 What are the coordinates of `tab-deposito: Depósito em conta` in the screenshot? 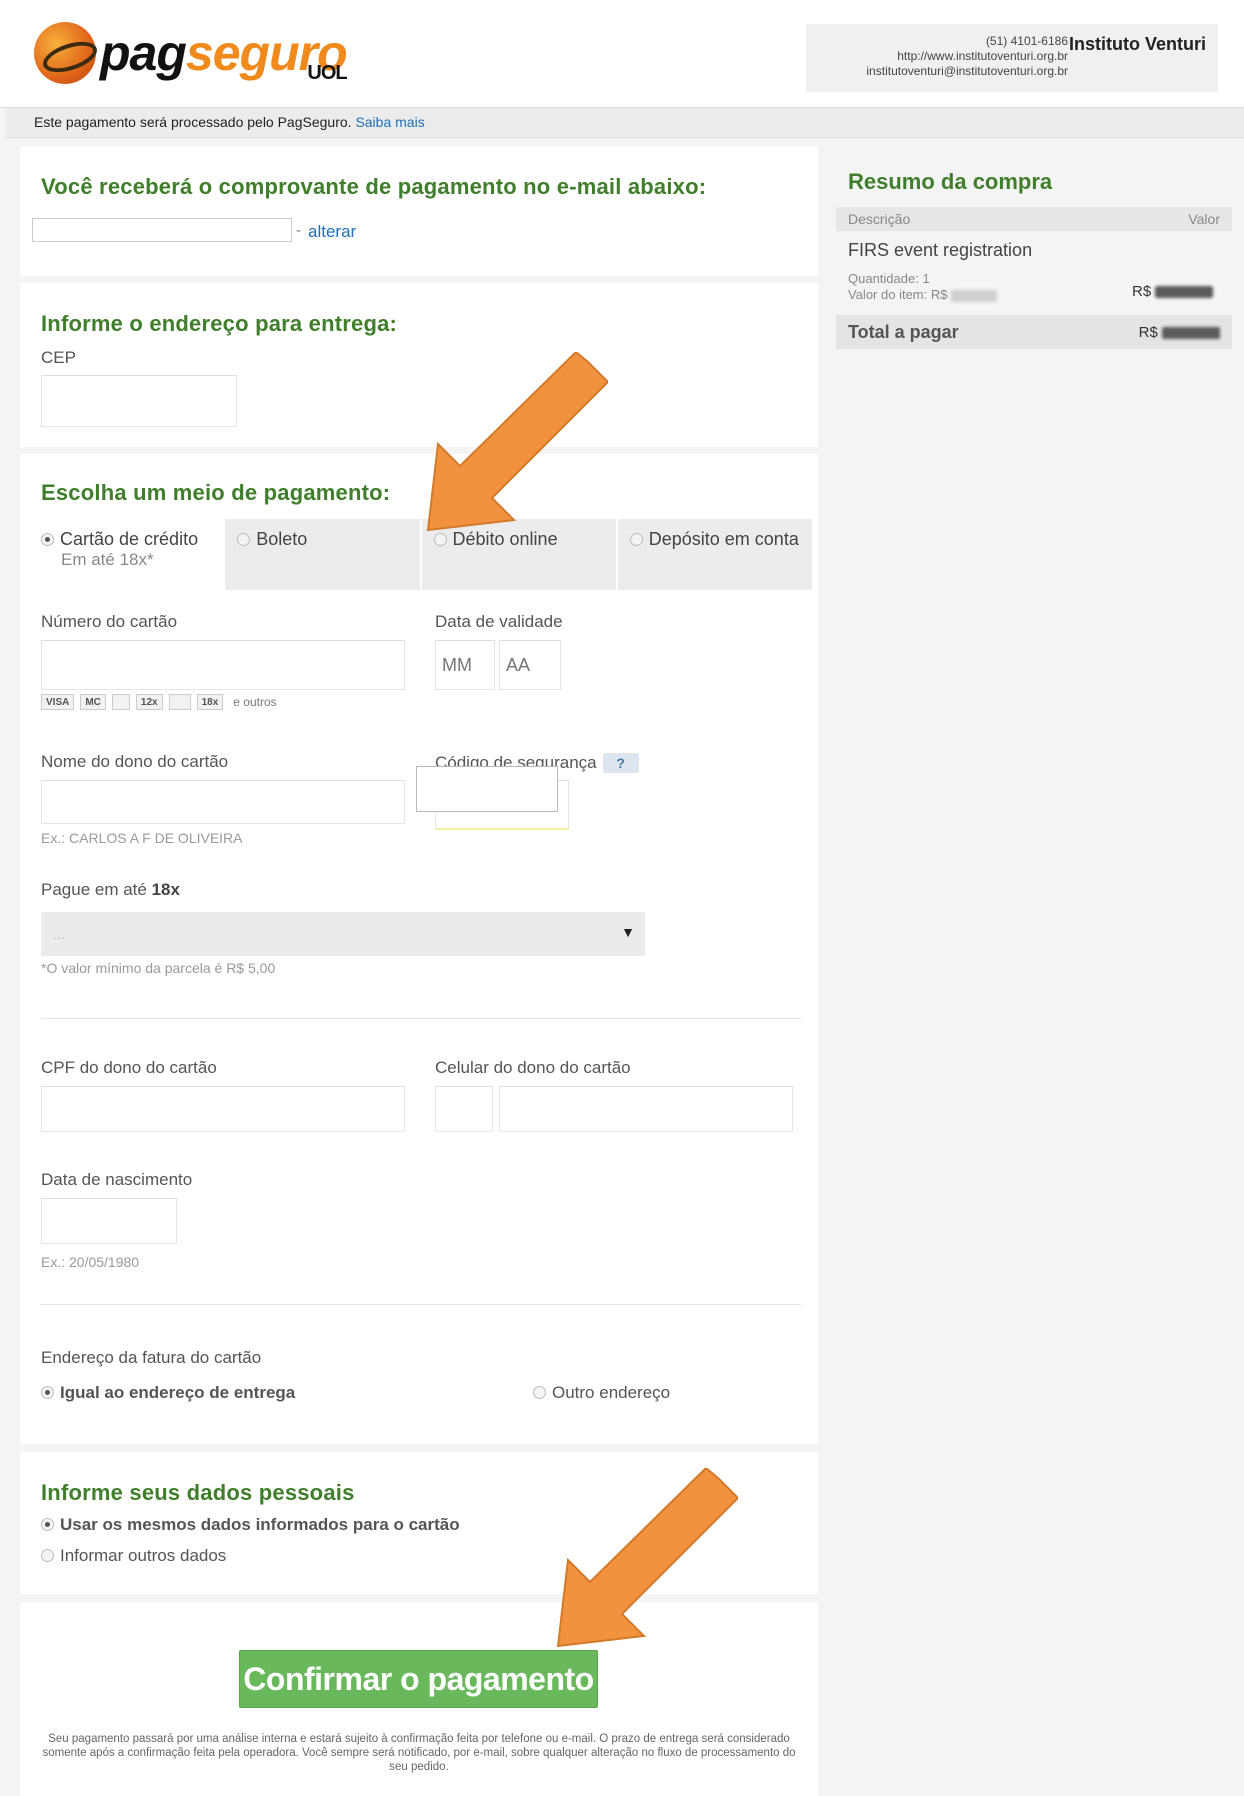 It's located at (714, 554).